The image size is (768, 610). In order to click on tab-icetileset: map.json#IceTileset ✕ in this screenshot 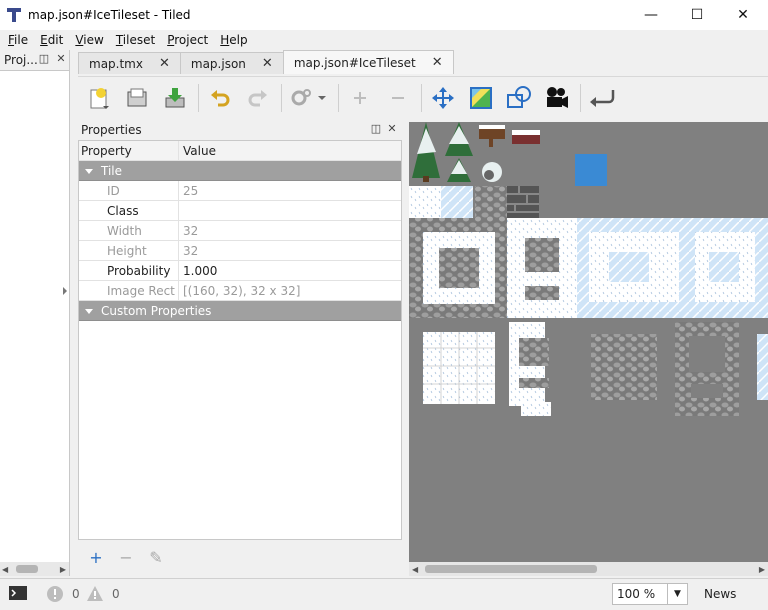, I will do `click(368, 62)`.